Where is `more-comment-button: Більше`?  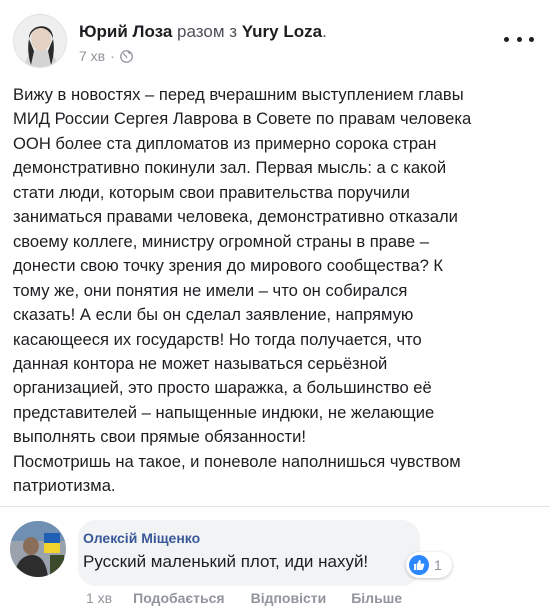 more-comment-button: Більше is located at coordinates (376, 598).